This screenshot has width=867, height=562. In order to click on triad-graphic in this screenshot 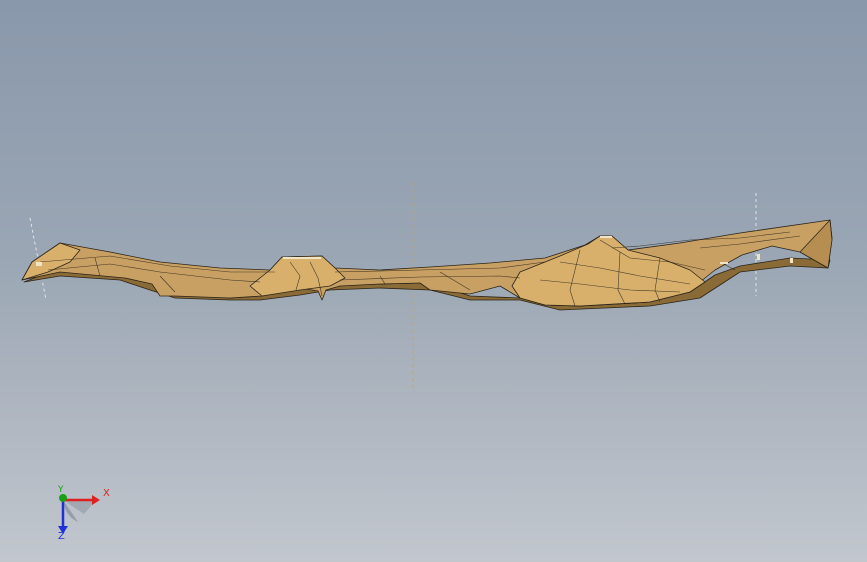, I will do `click(79, 514)`.